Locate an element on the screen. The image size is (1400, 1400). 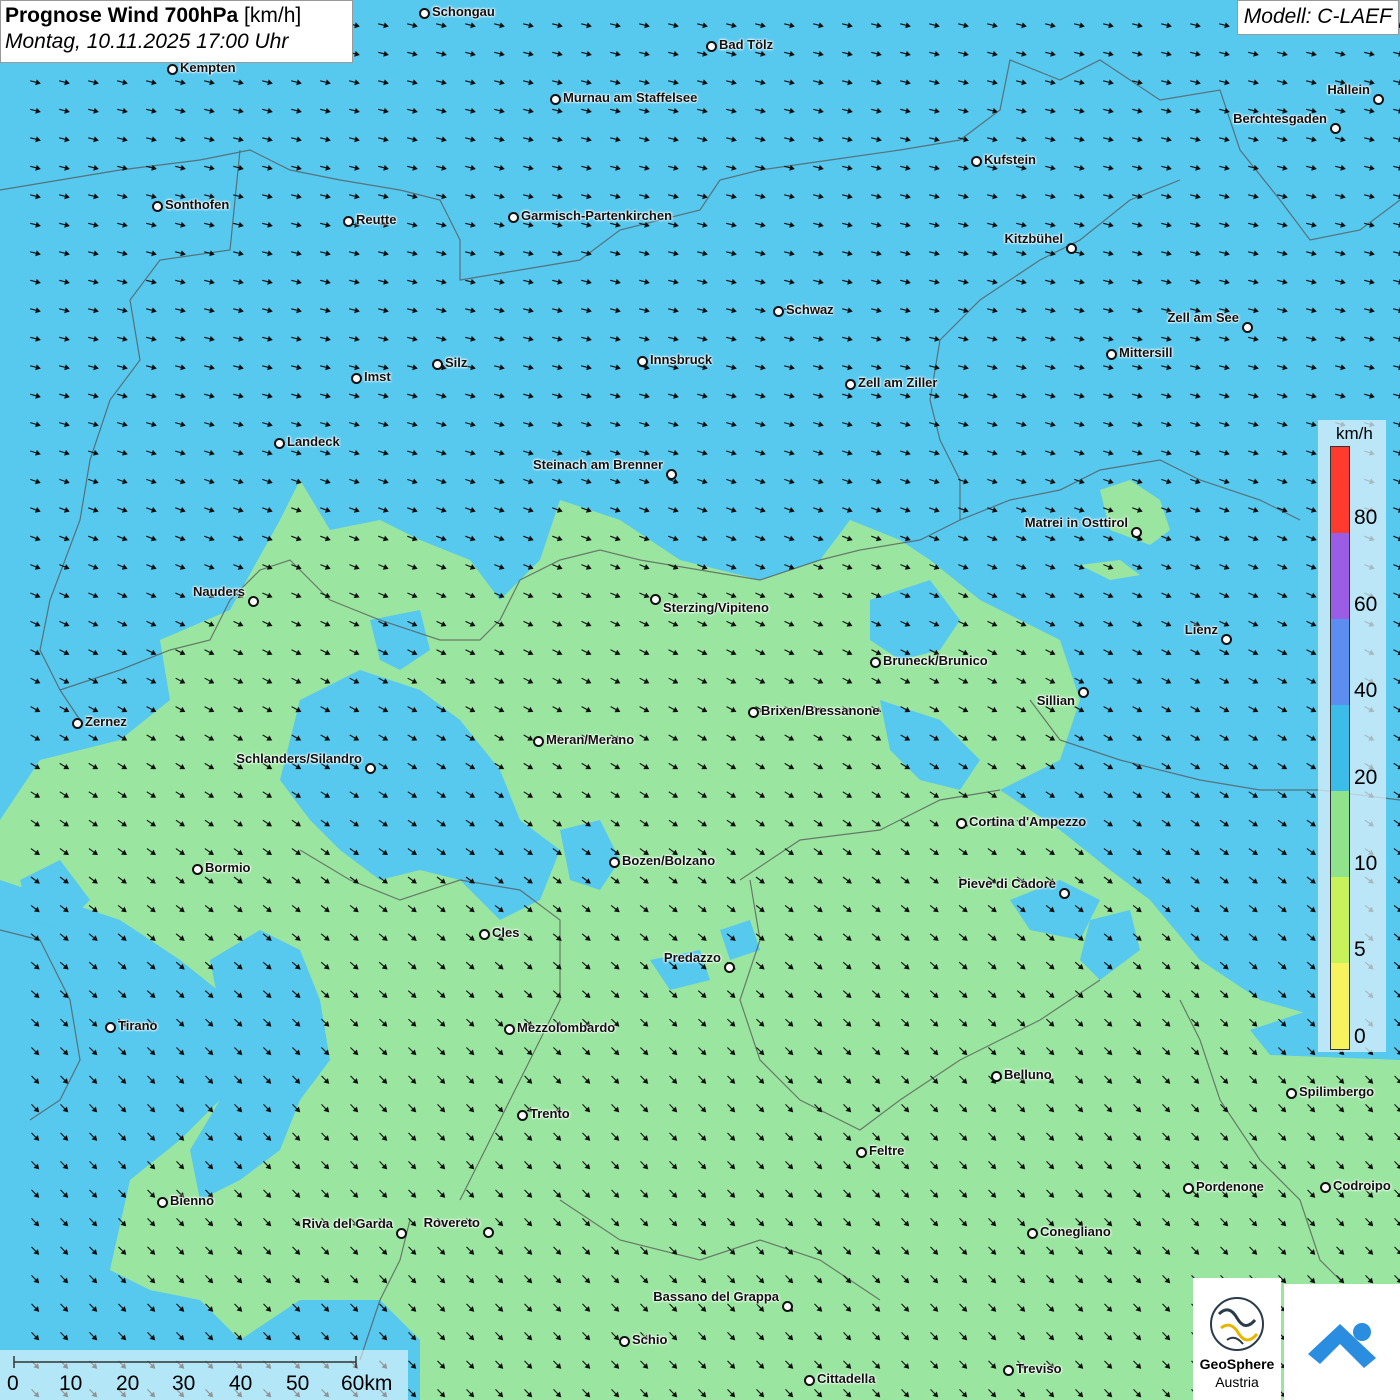
scale-label: 30 is located at coordinates (184, 1383).